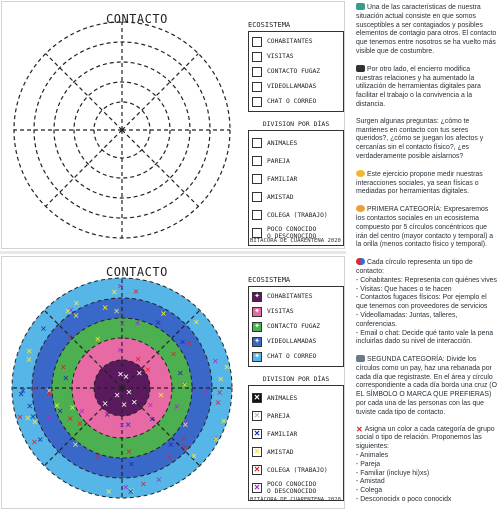  Describe the element at coordinates (296, 143) in the screenshot. I see `division-item: ANIMALES` at that location.